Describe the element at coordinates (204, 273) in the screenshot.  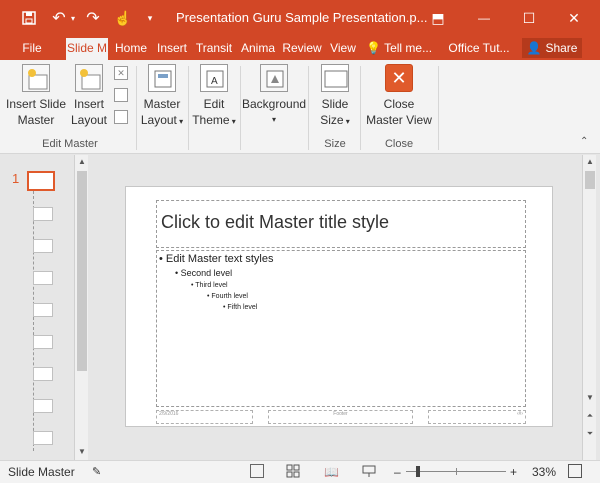
I see `text-level-2: • Second level` at that location.